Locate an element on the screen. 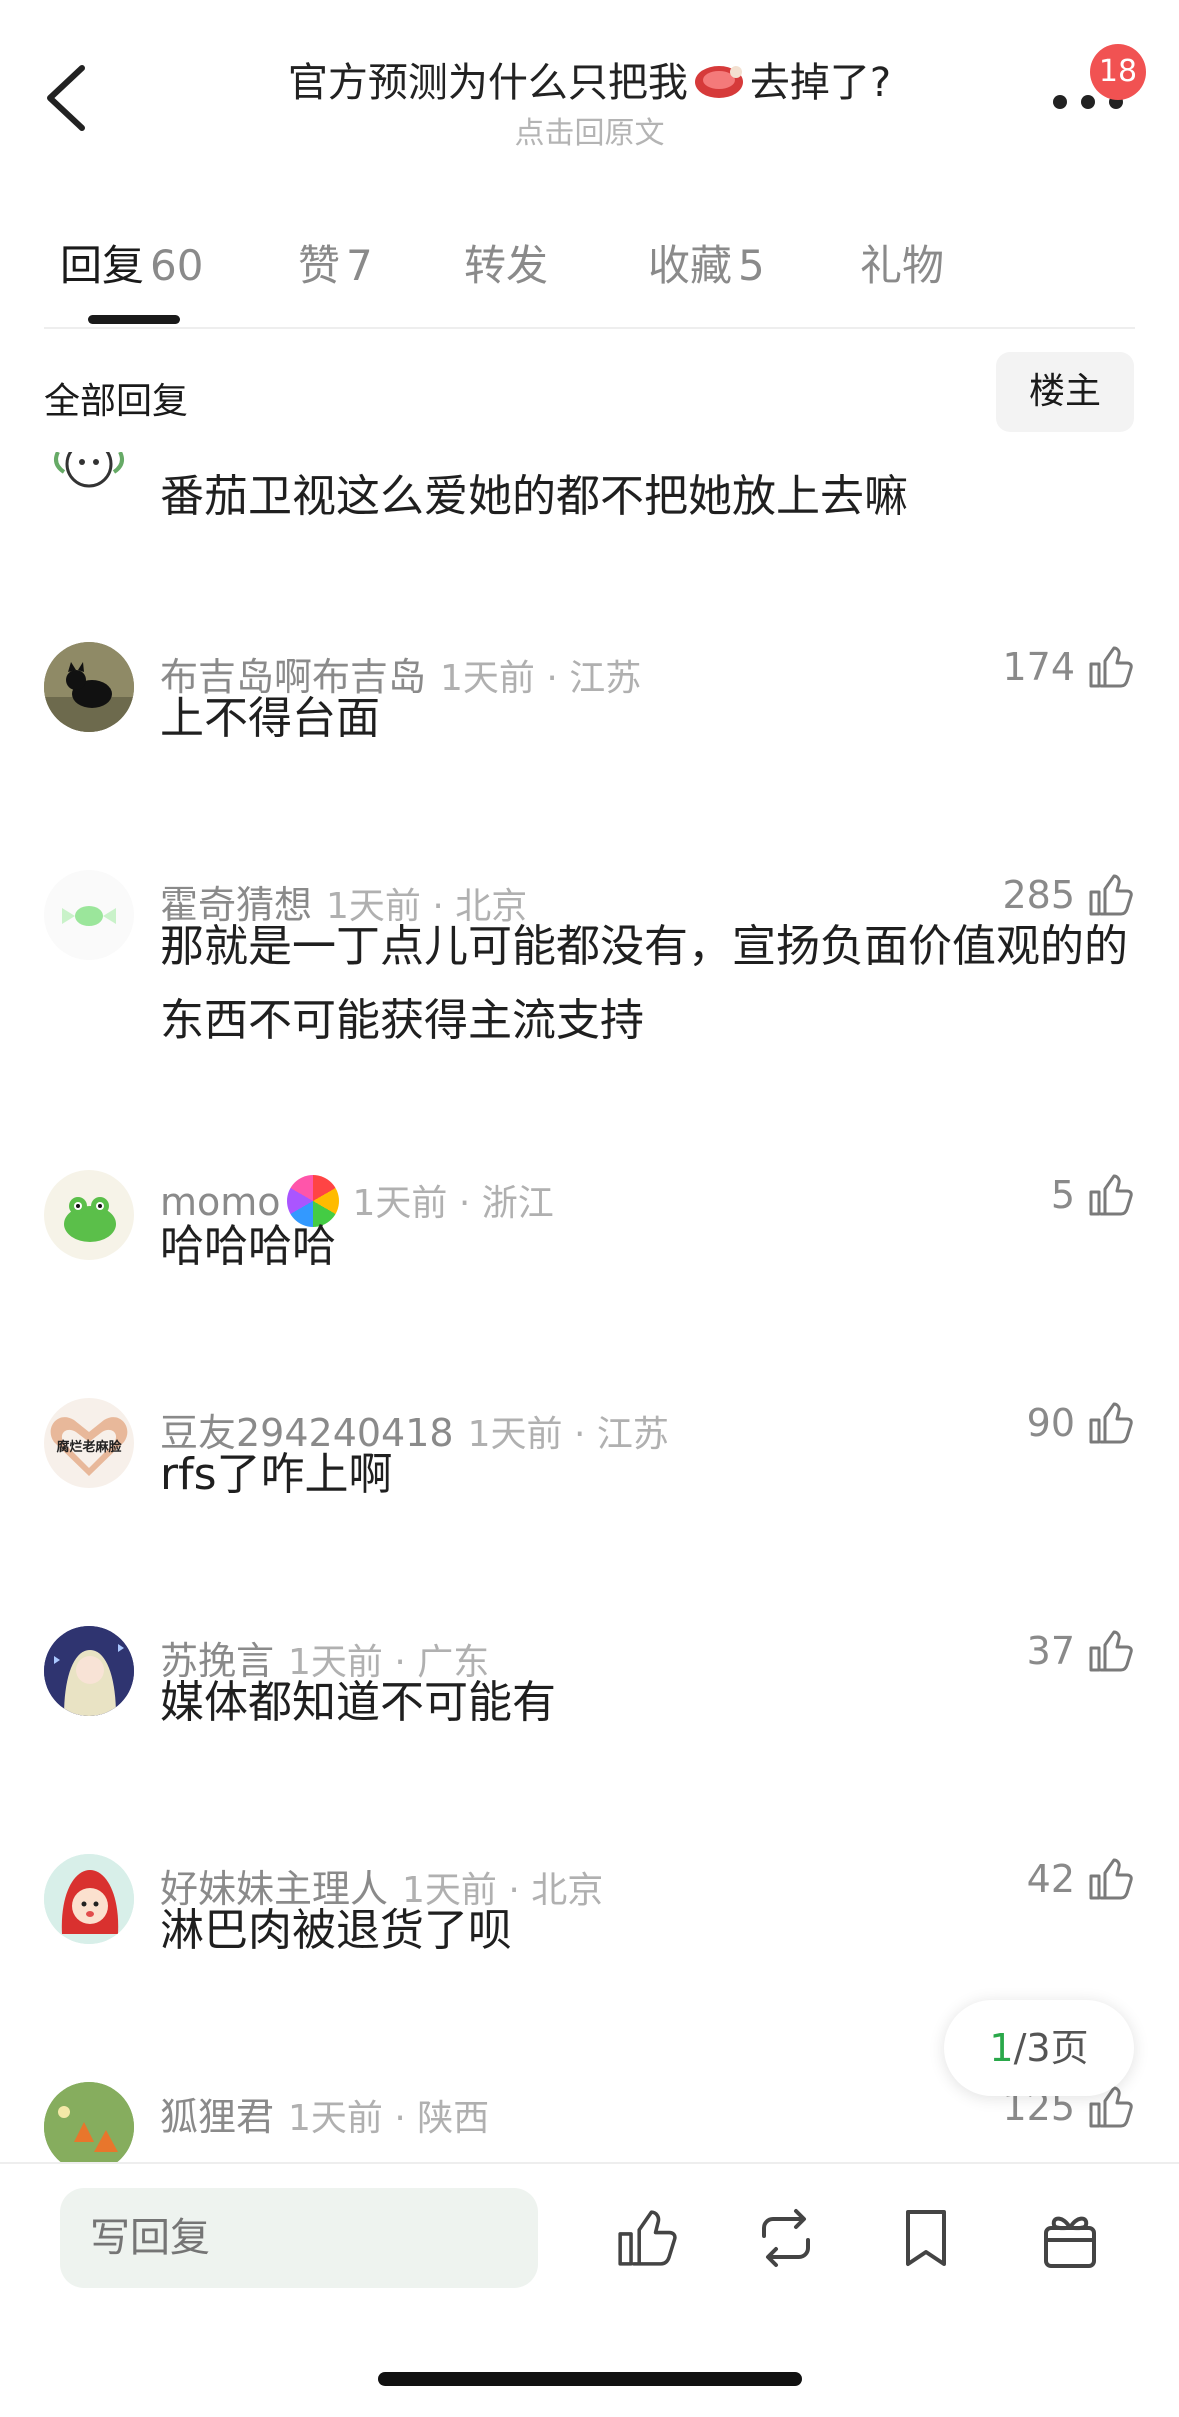 The image size is (1179, 2417). tab-label: 礼物 is located at coordinates (902, 265).